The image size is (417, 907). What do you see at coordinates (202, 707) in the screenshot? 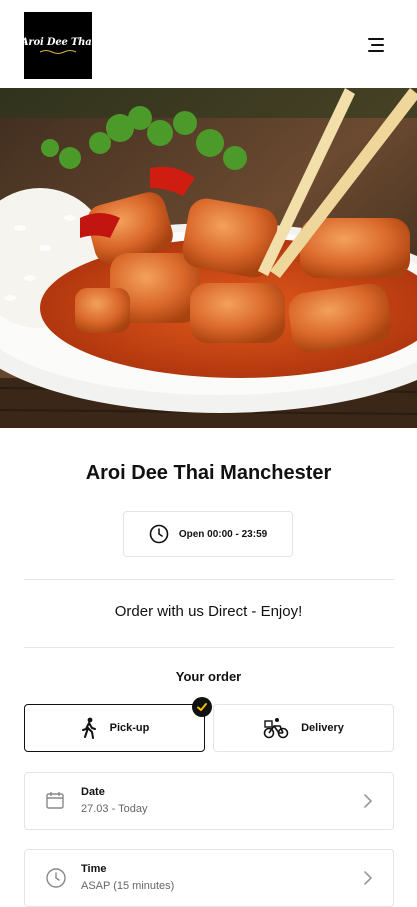
I see `selected-check-icon` at bounding box center [202, 707].